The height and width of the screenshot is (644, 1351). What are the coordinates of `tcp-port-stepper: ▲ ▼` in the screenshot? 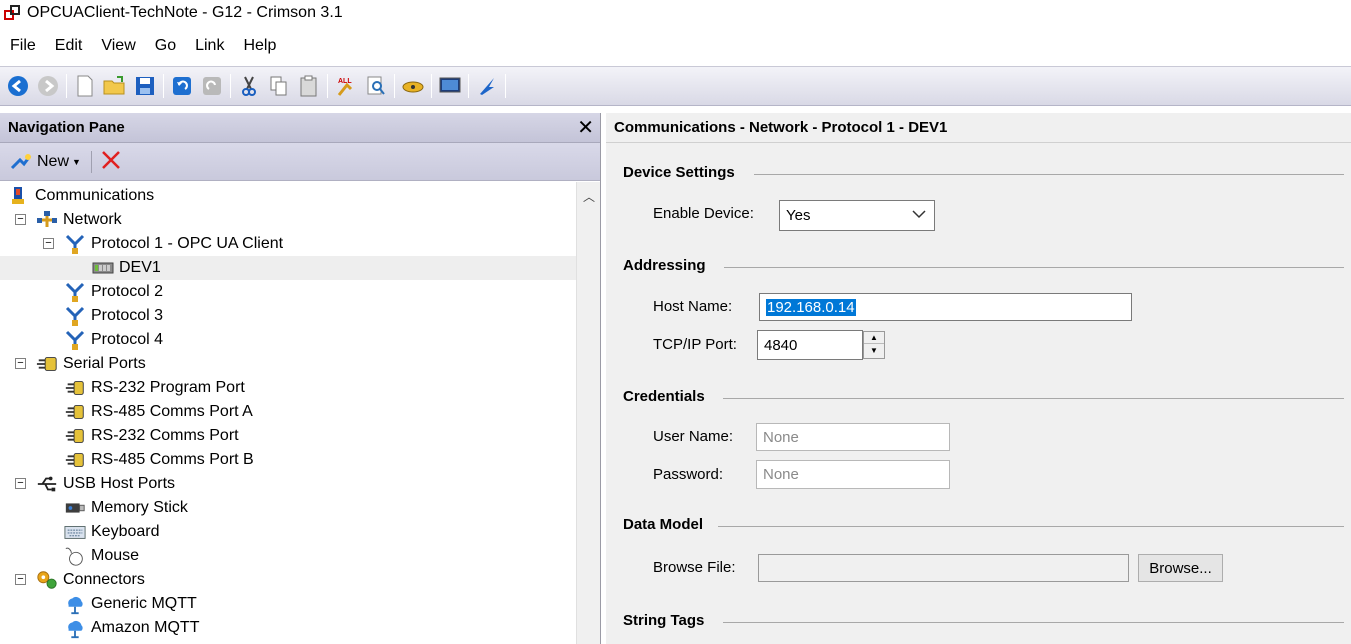 It's located at (874, 345).